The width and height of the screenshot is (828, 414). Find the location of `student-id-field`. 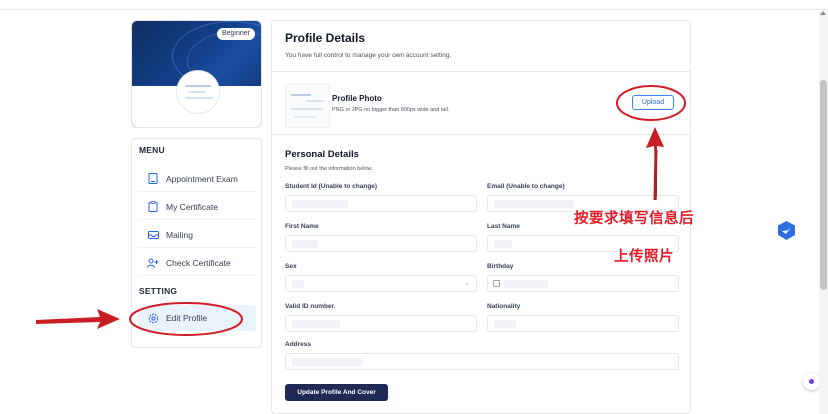

student-id-field is located at coordinates (381, 203).